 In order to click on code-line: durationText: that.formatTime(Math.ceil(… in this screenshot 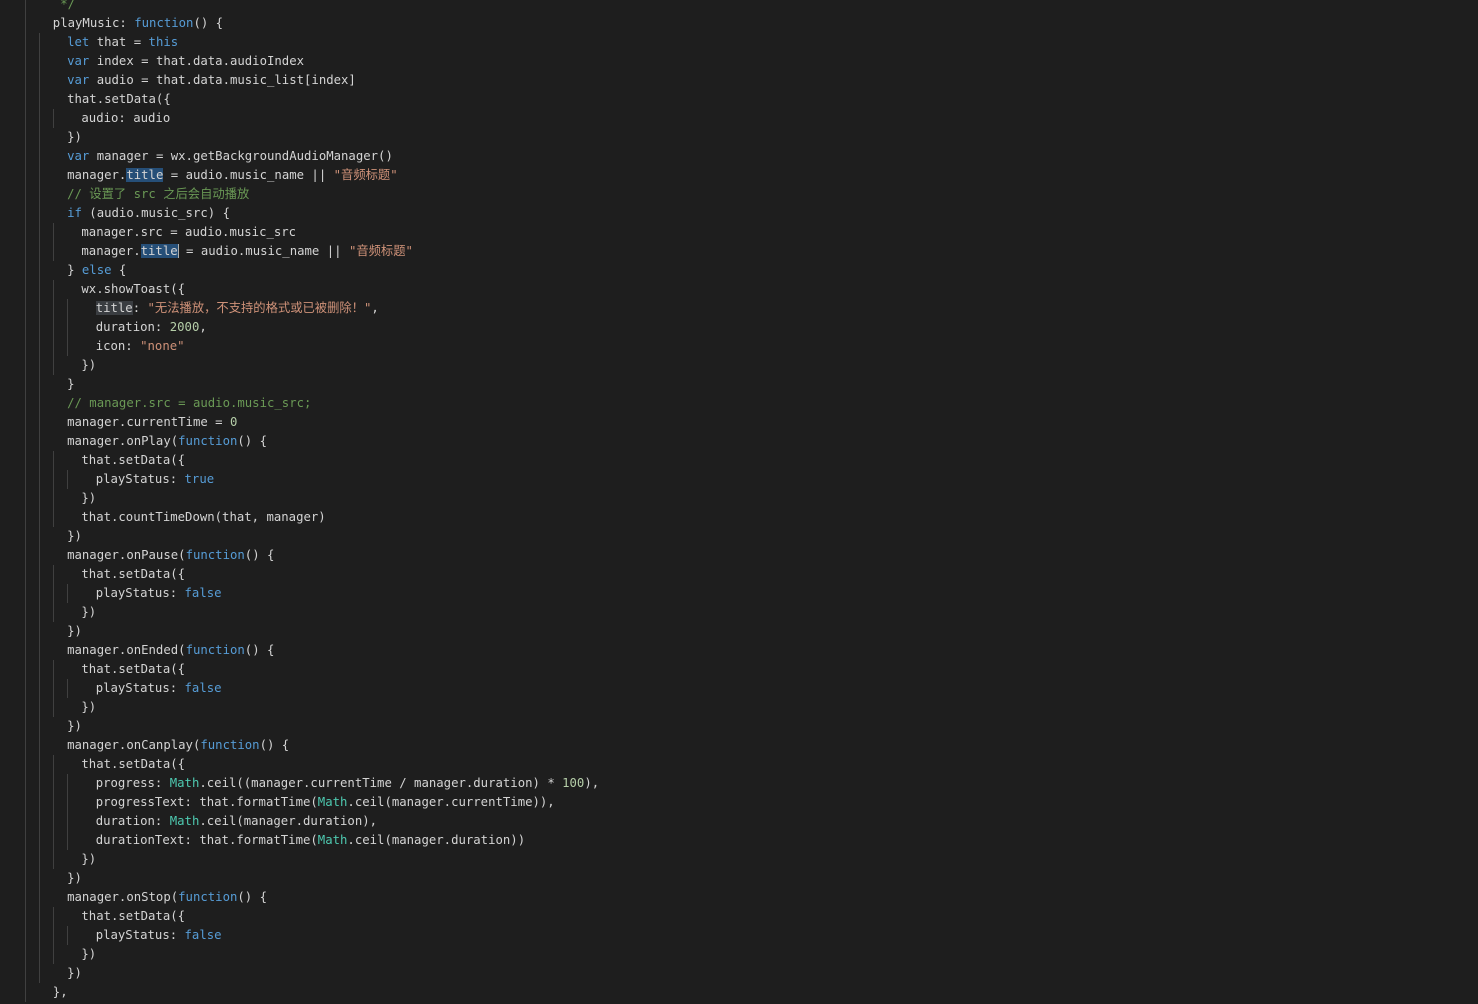, I will do `click(310, 840)`.